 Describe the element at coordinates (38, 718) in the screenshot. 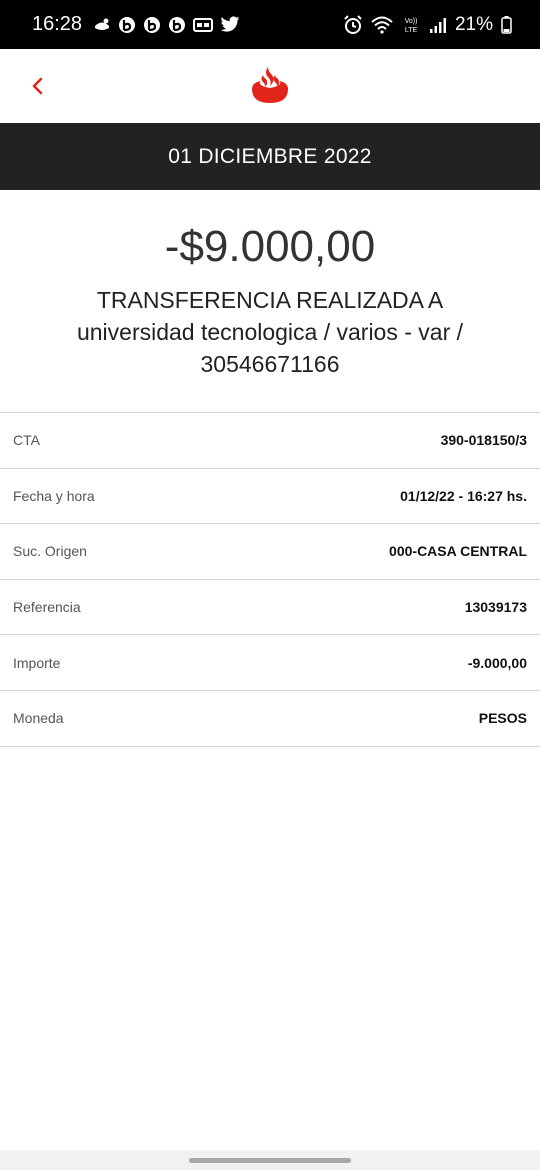

I see `detail-label: Moneda` at that location.